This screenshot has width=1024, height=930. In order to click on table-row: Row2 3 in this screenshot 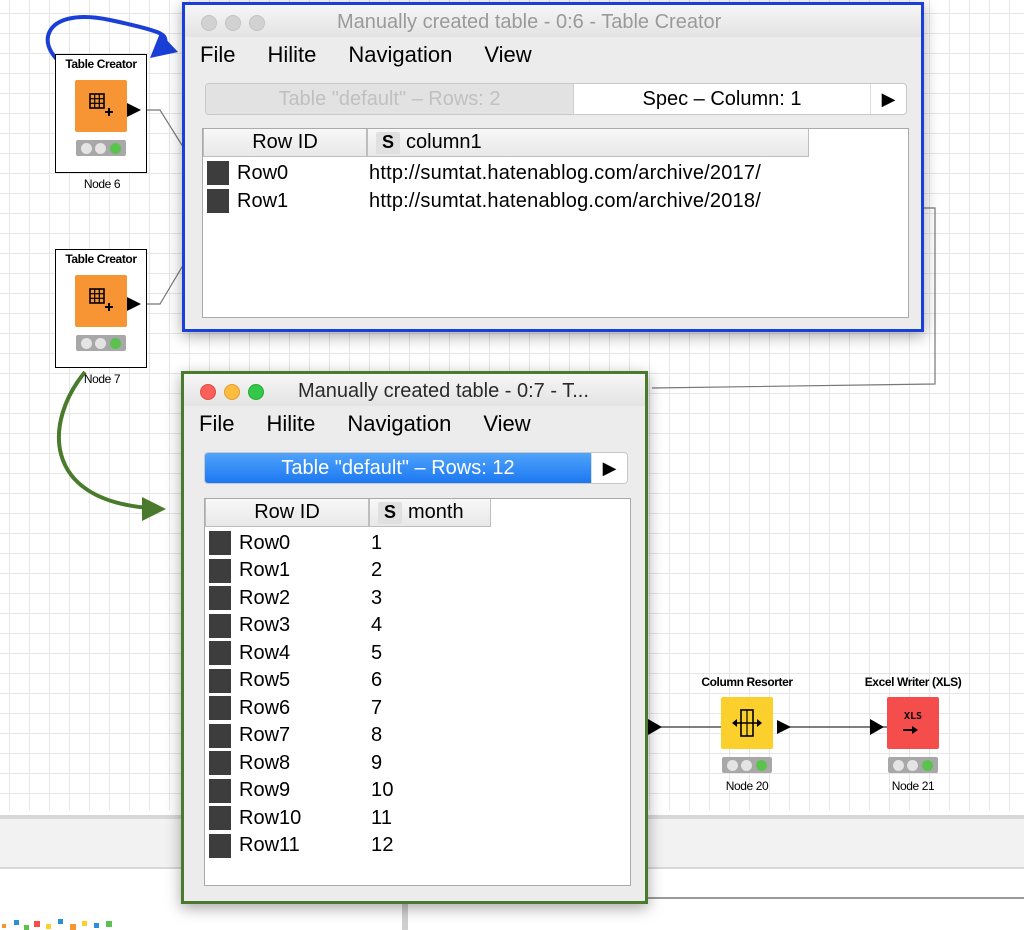, I will do `click(295, 598)`.